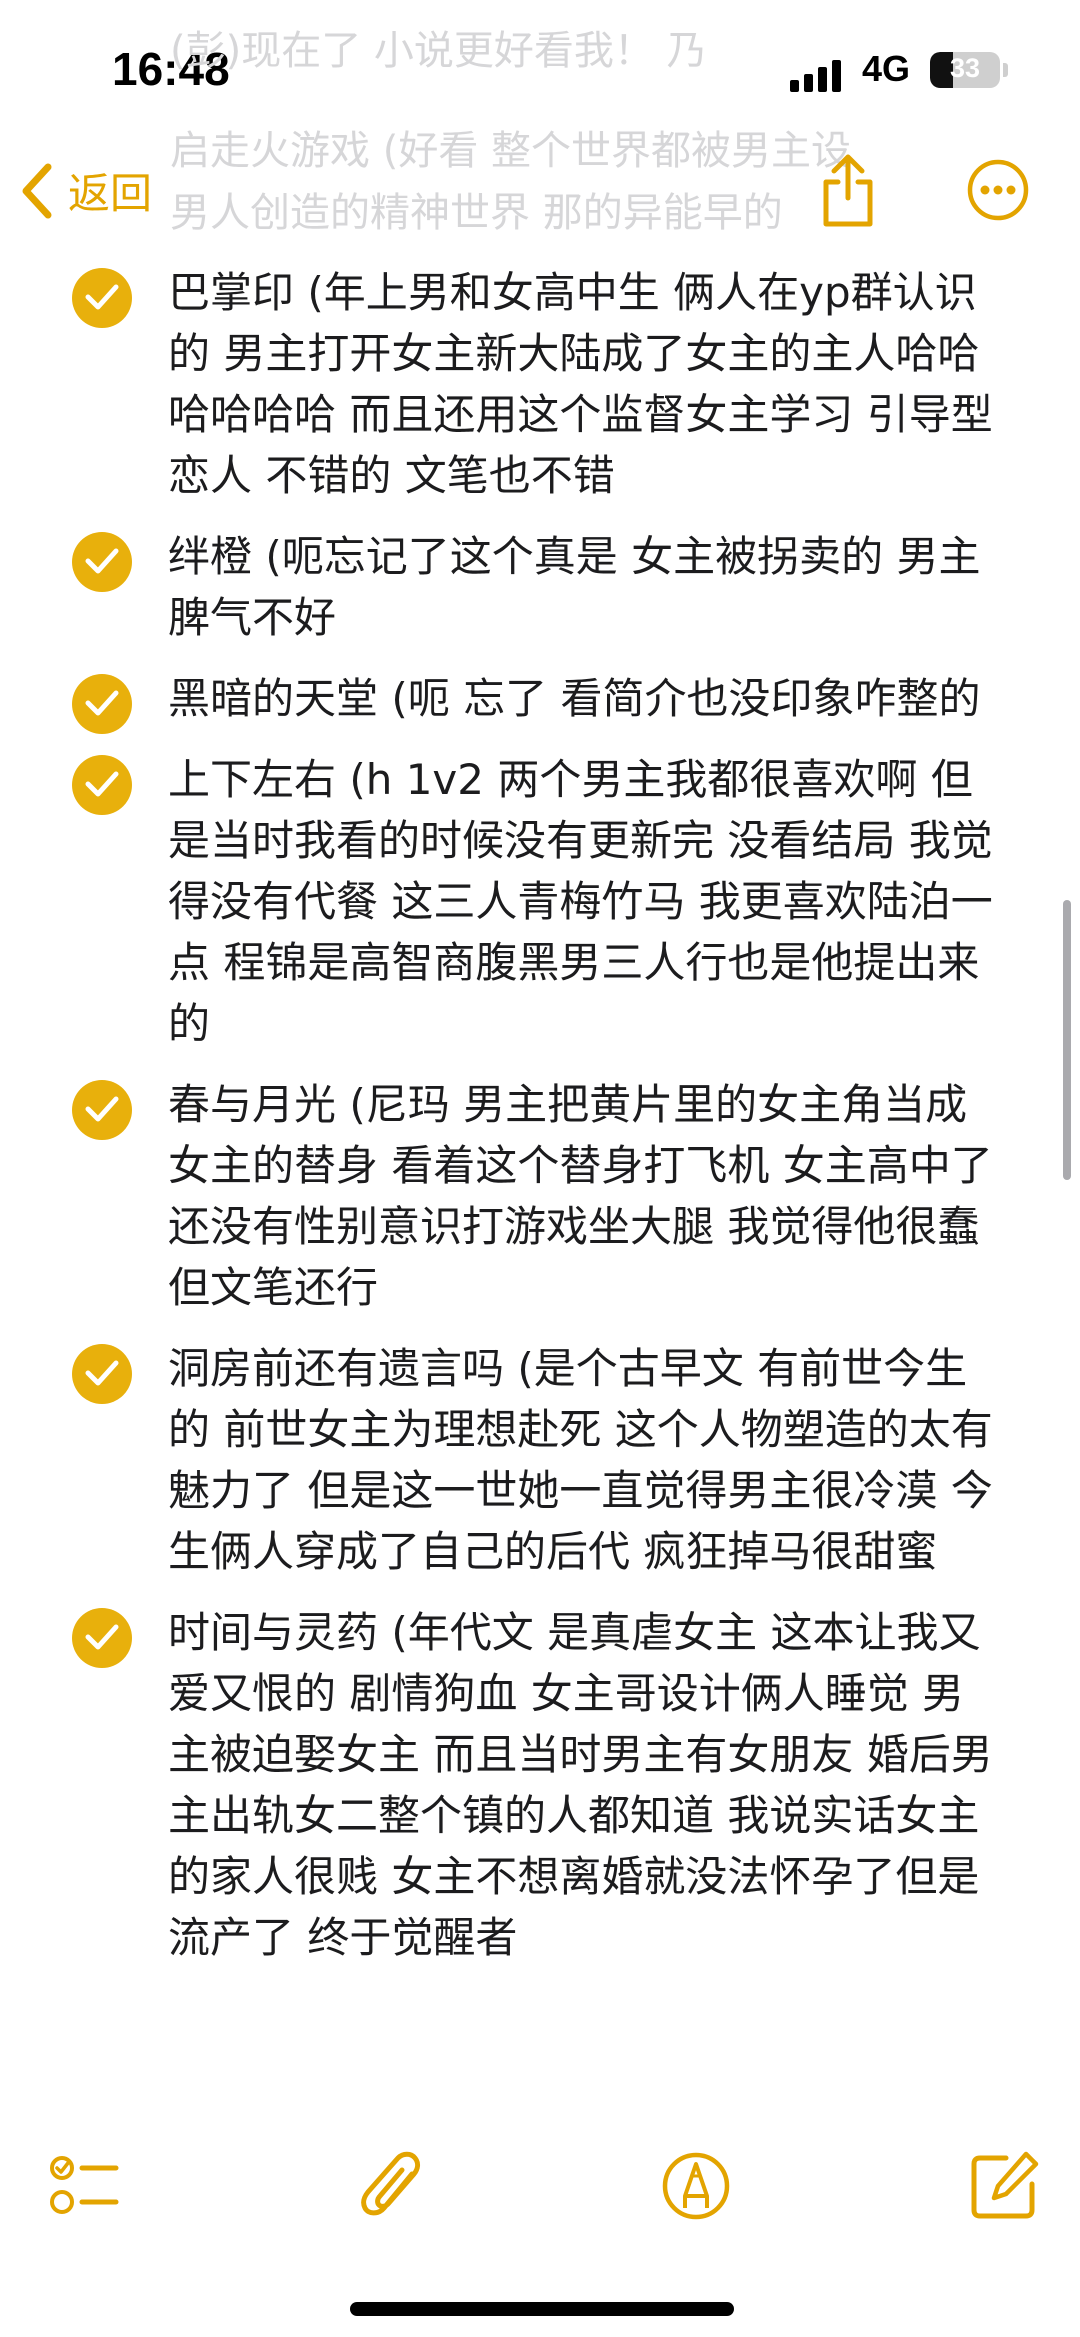 This screenshot has width=1080, height=2337. What do you see at coordinates (85, 2187) in the screenshot?
I see `checklist-icon` at bounding box center [85, 2187].